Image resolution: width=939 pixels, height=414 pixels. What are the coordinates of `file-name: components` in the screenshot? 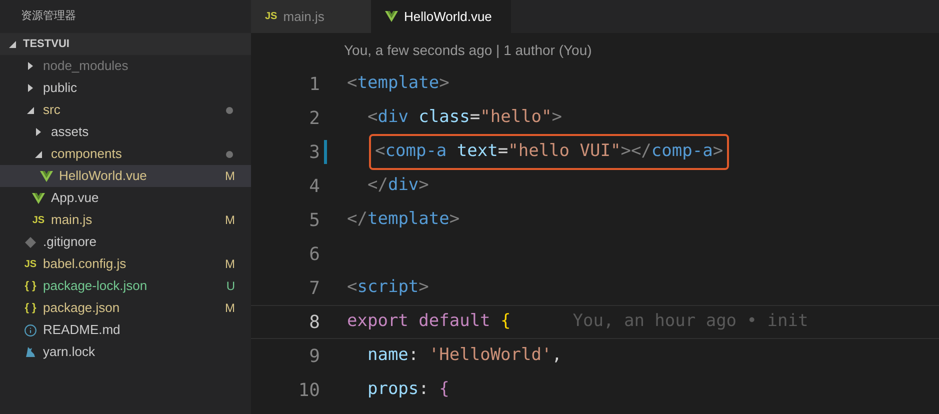 It's located at (86, 154).